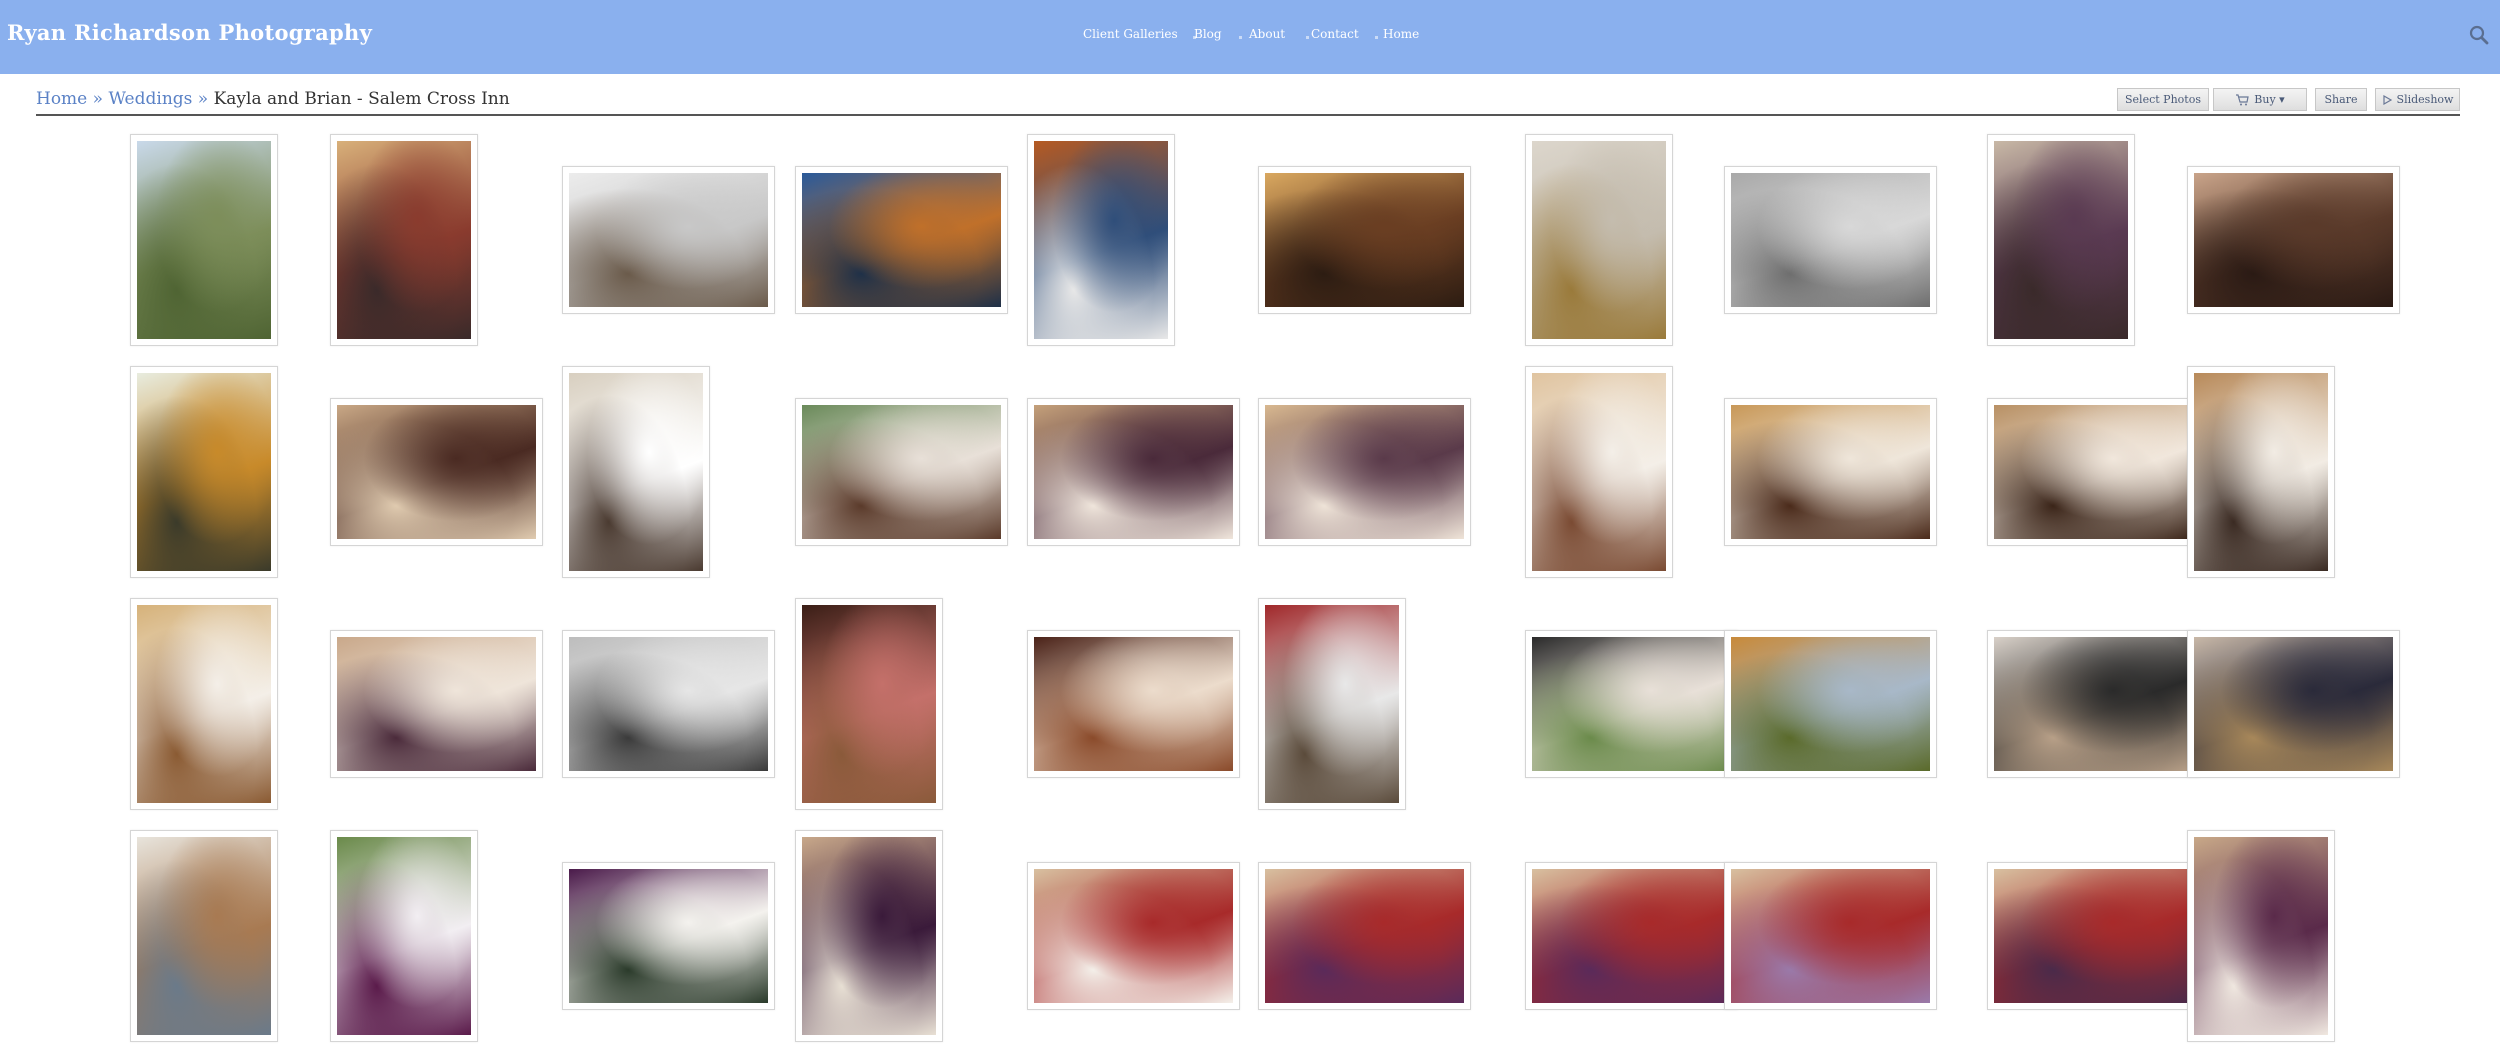 The image size is (2500, 1051). Describe the element at coordinates (2479, 35) in the screenshot. I see `search-icon` at that location.